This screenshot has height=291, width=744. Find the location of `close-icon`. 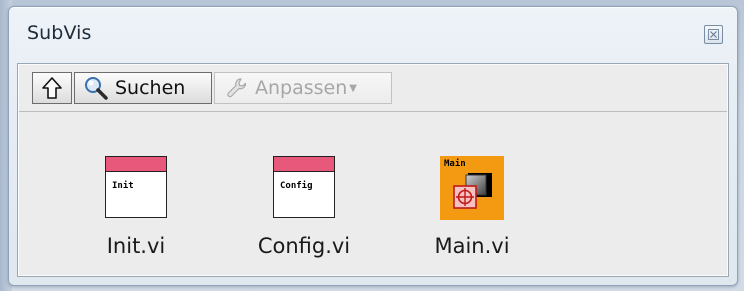

close-icon is located at coordinates (713, 34).